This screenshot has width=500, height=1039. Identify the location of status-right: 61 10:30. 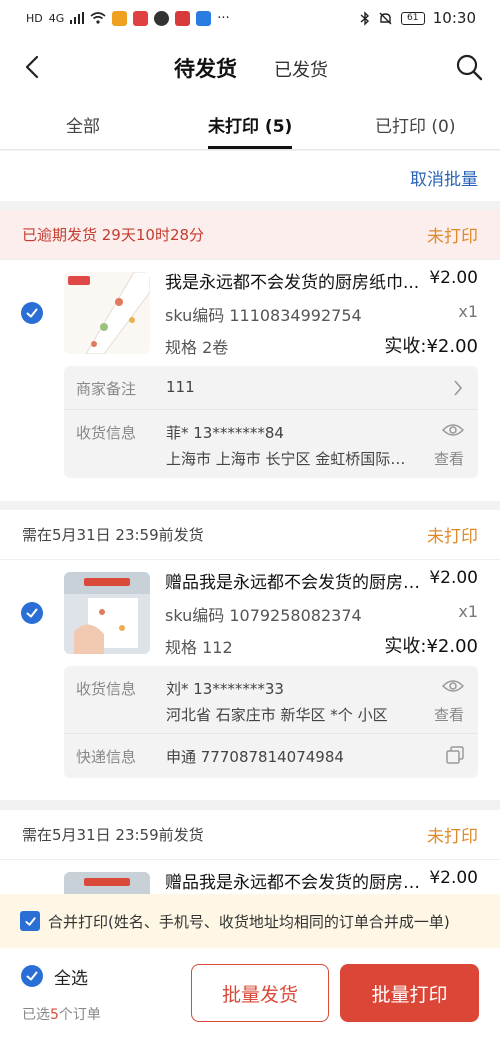
(418, 18).